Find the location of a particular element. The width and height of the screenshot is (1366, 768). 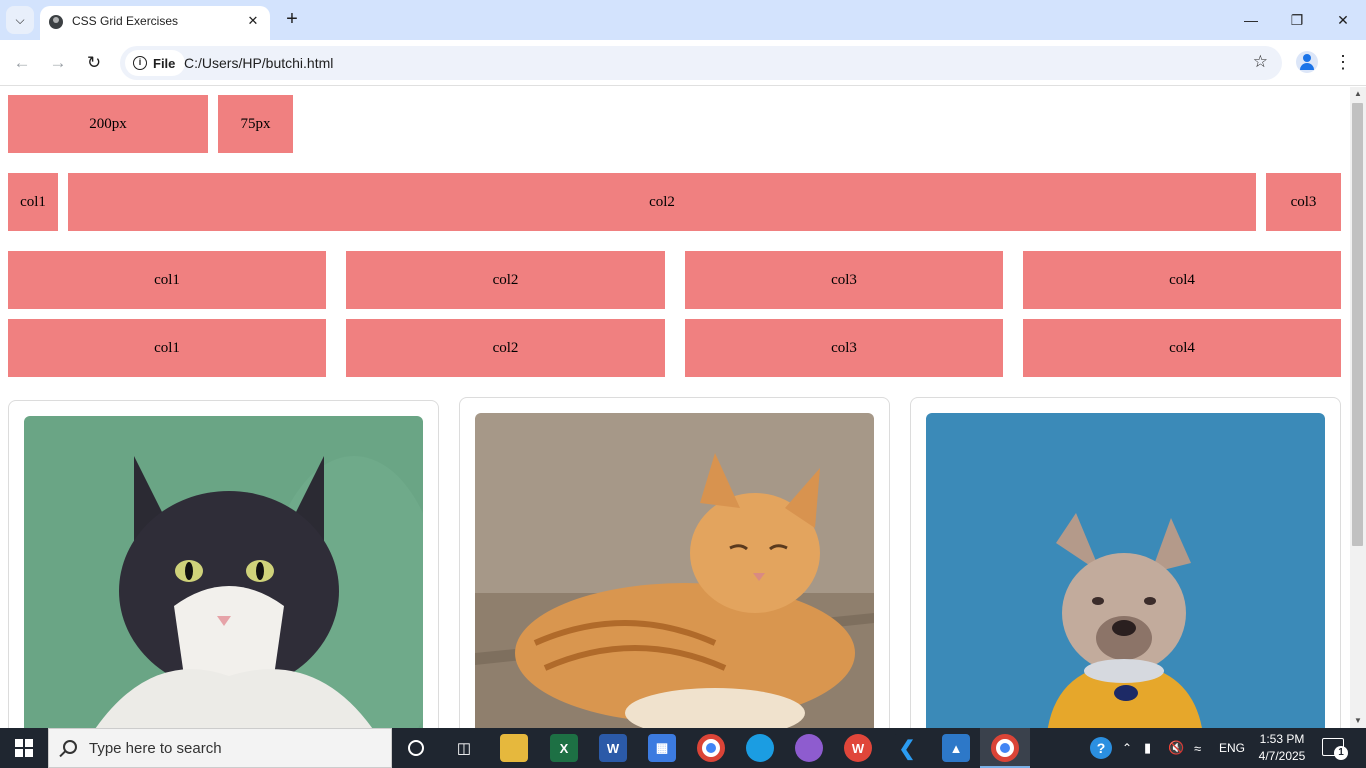

globe-icon is located at coordinates (56, 22).